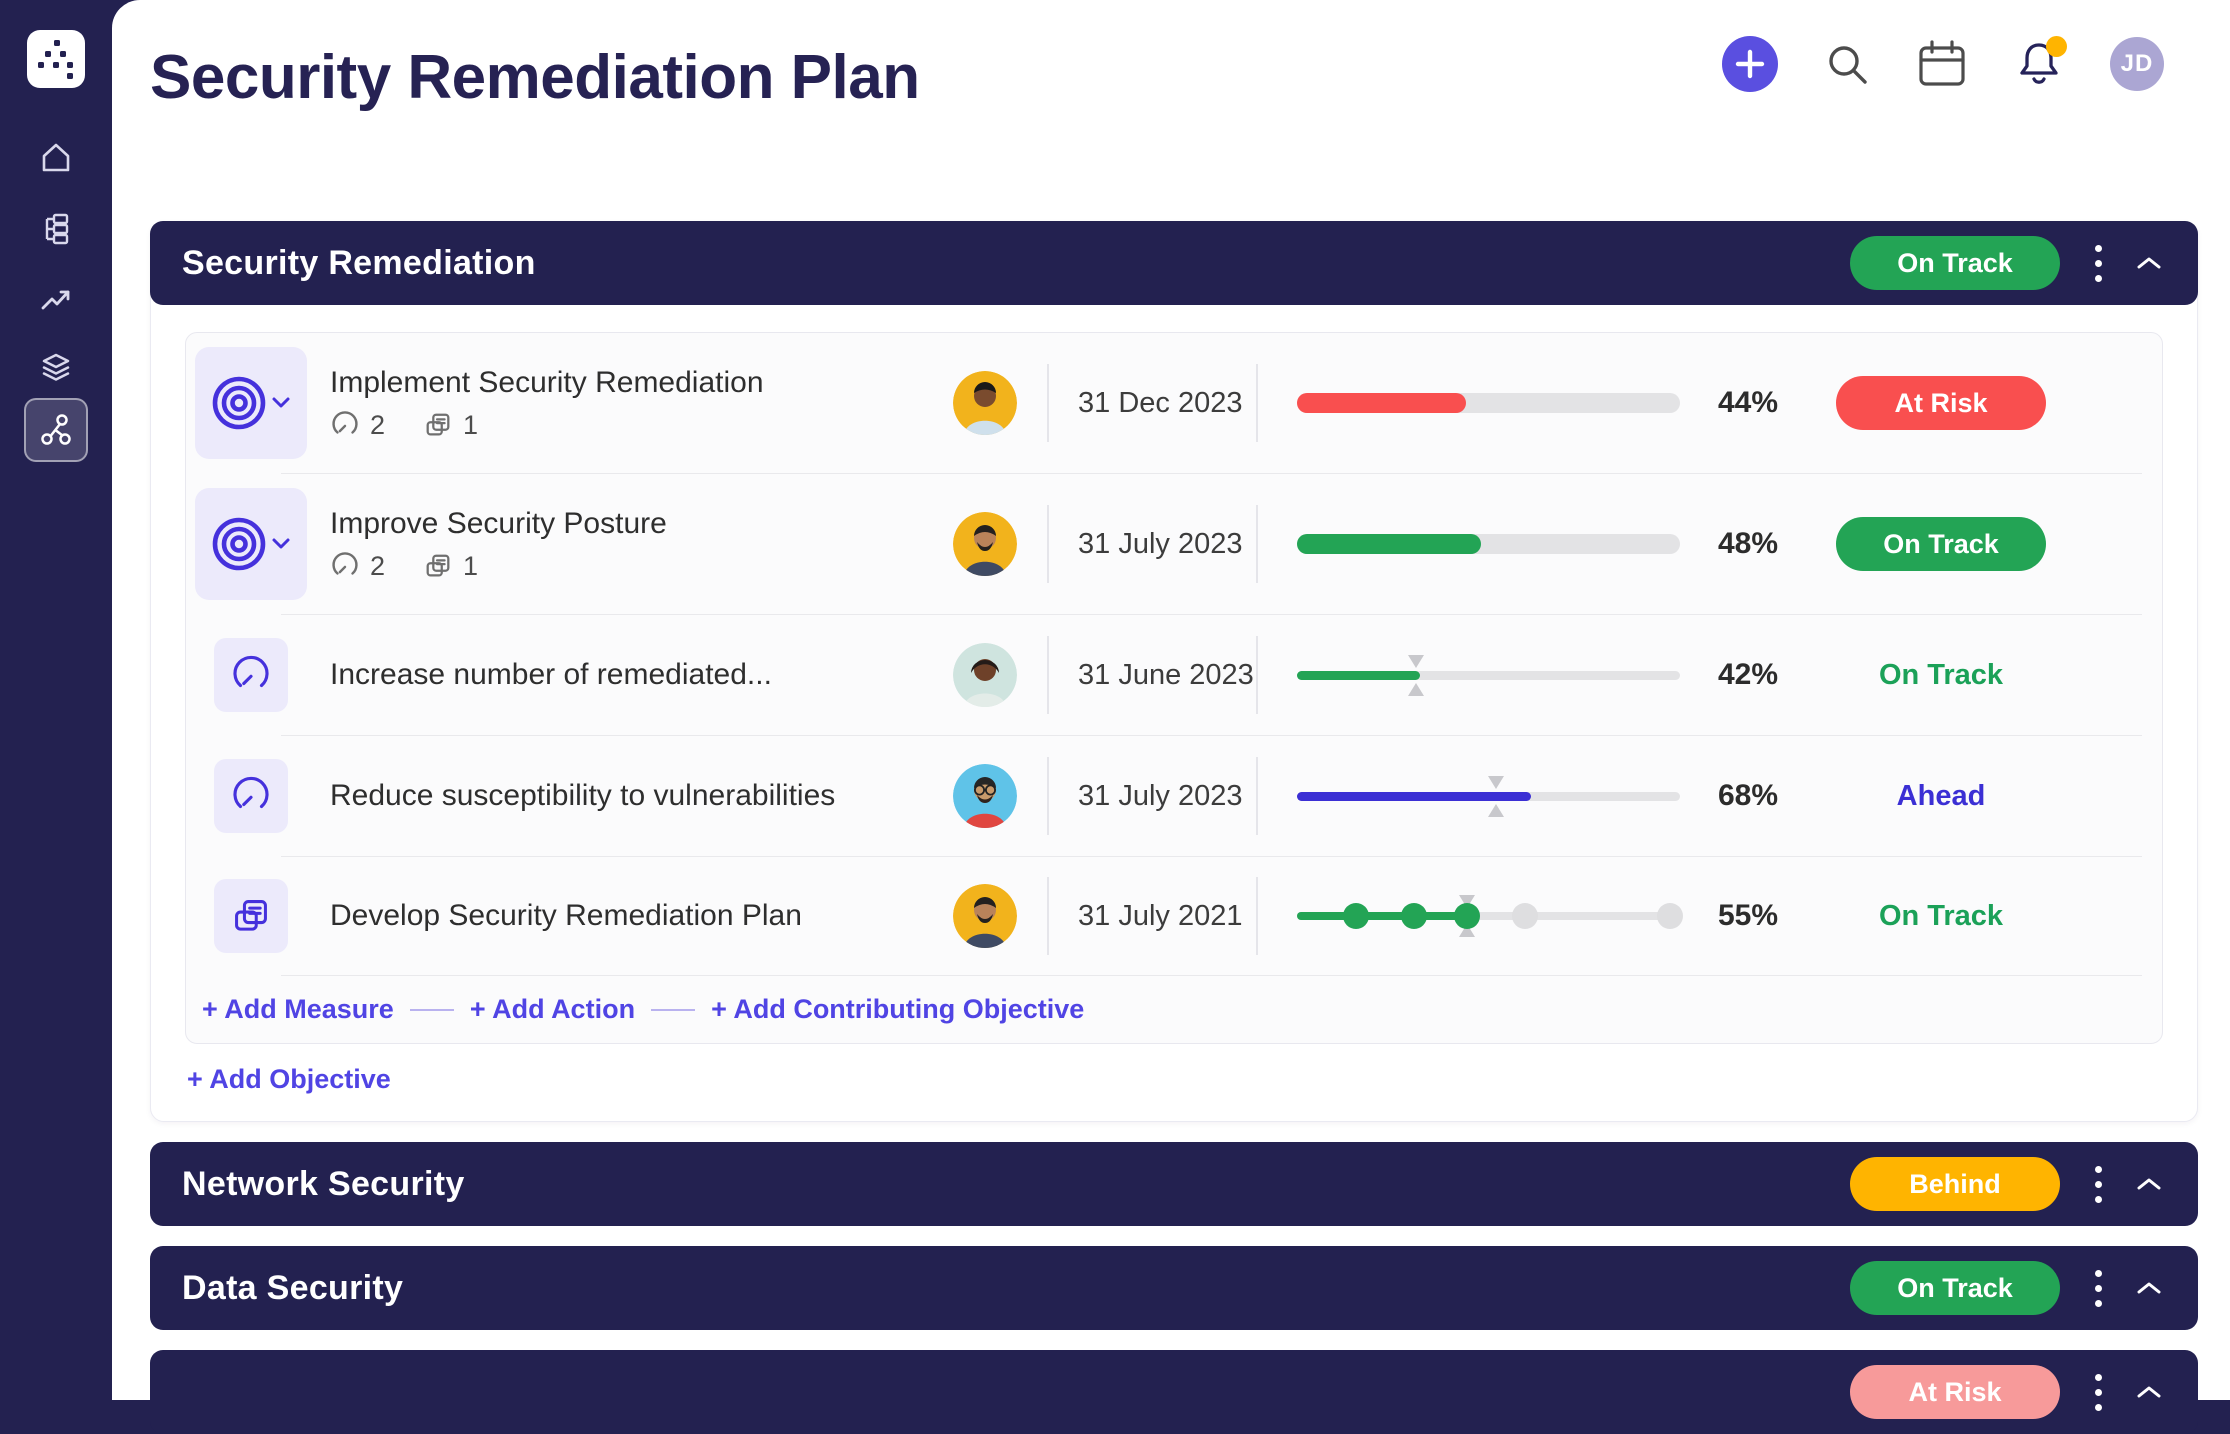 The image size is (2230, 1434). I want to click on notifications-button, so click(2040, 63).